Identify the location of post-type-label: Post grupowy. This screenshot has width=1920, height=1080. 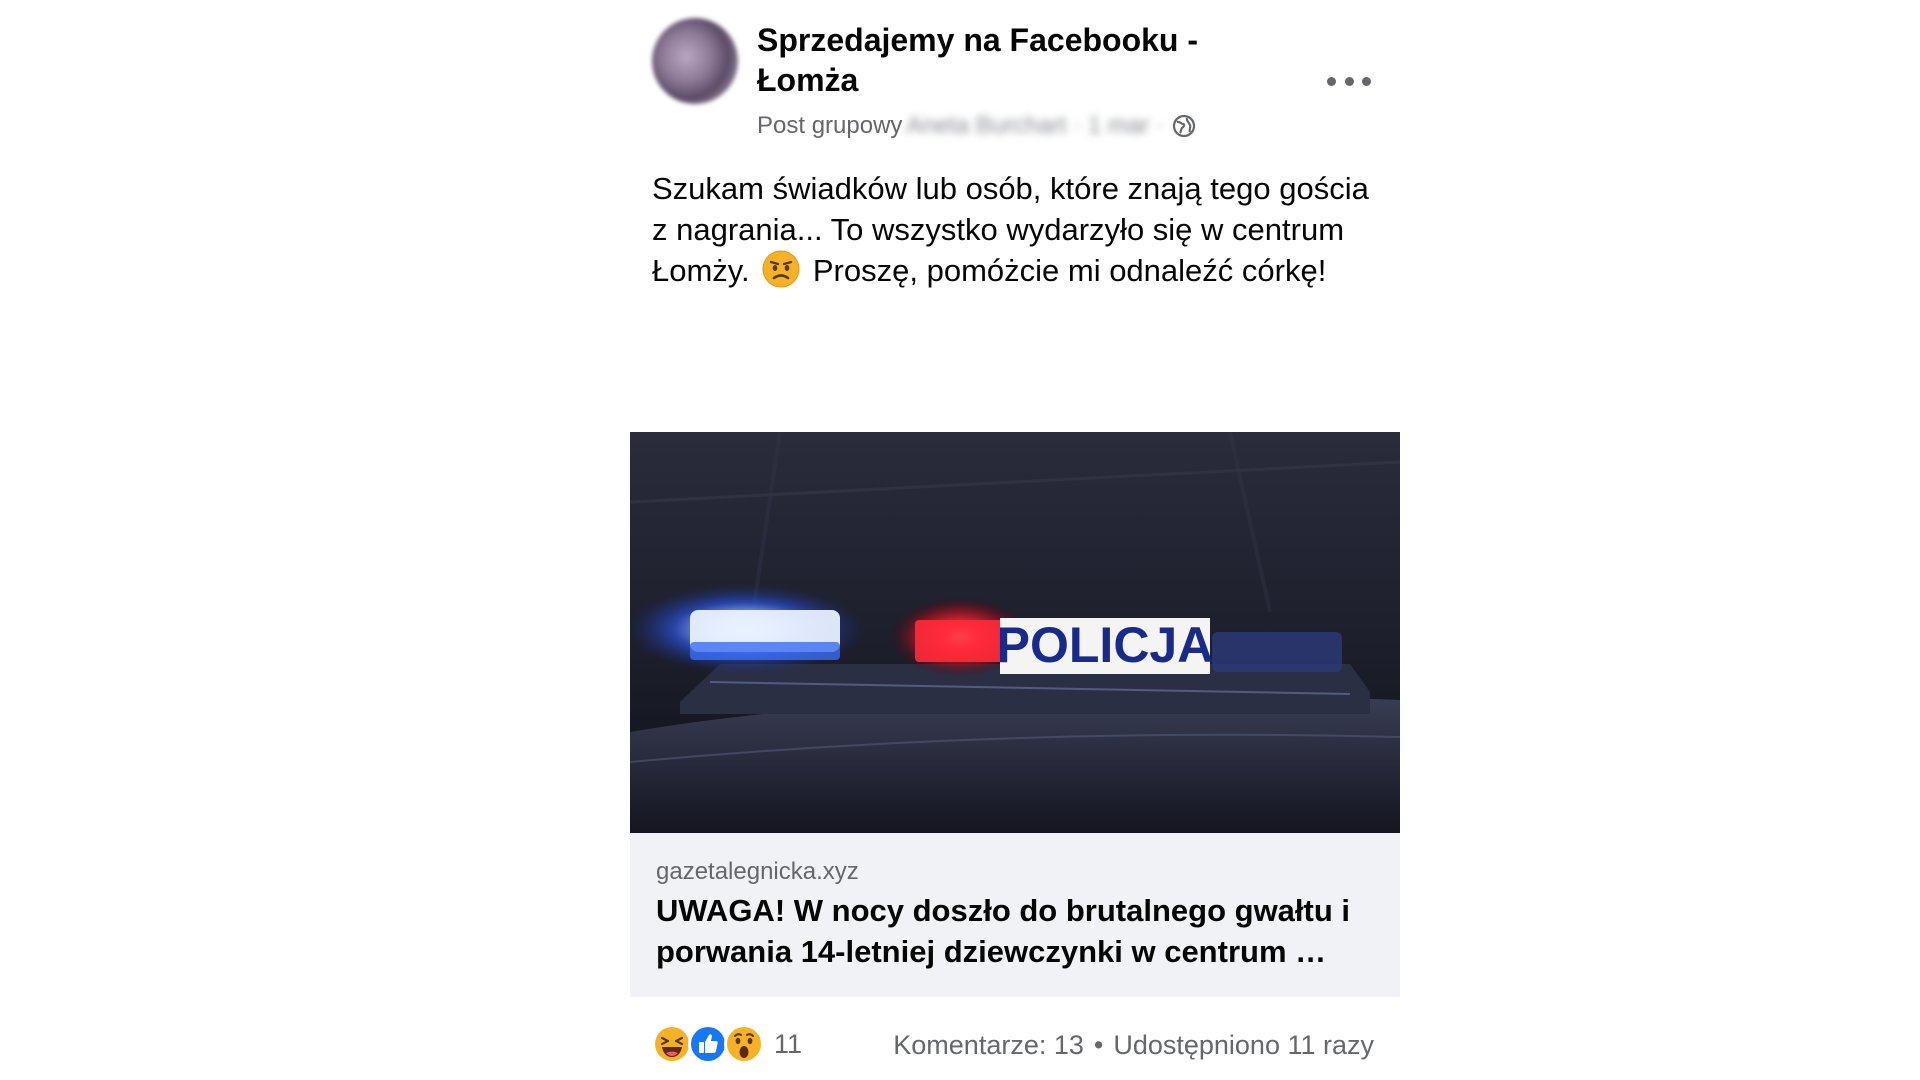
(830, 125).